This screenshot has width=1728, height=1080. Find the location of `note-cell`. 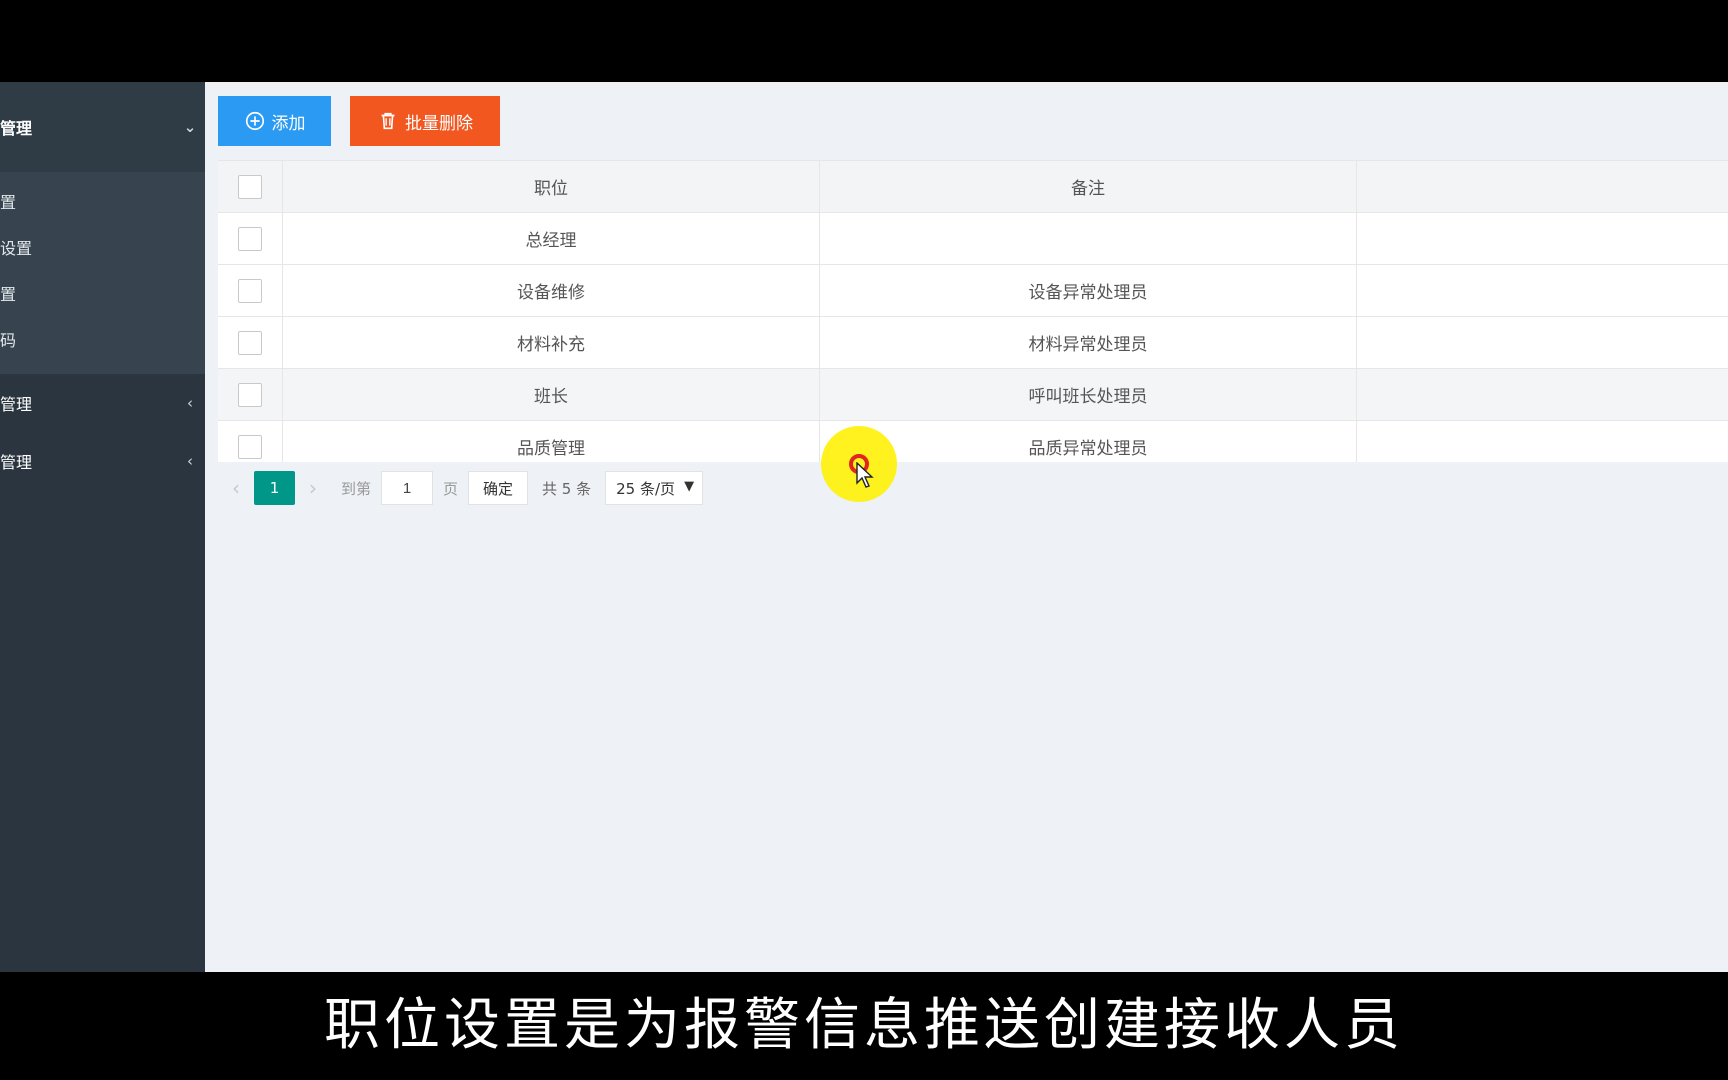

note-cell is located at coordinates (1088, 238).